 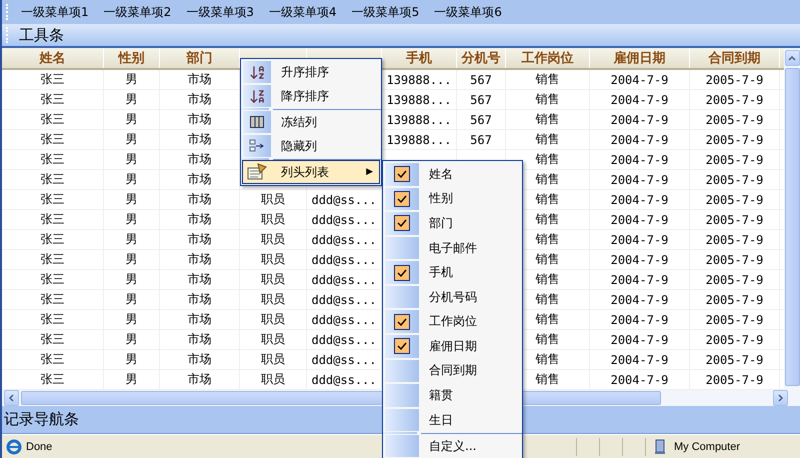 I want to click on column-header: 性别, so click(x=132, y=58).